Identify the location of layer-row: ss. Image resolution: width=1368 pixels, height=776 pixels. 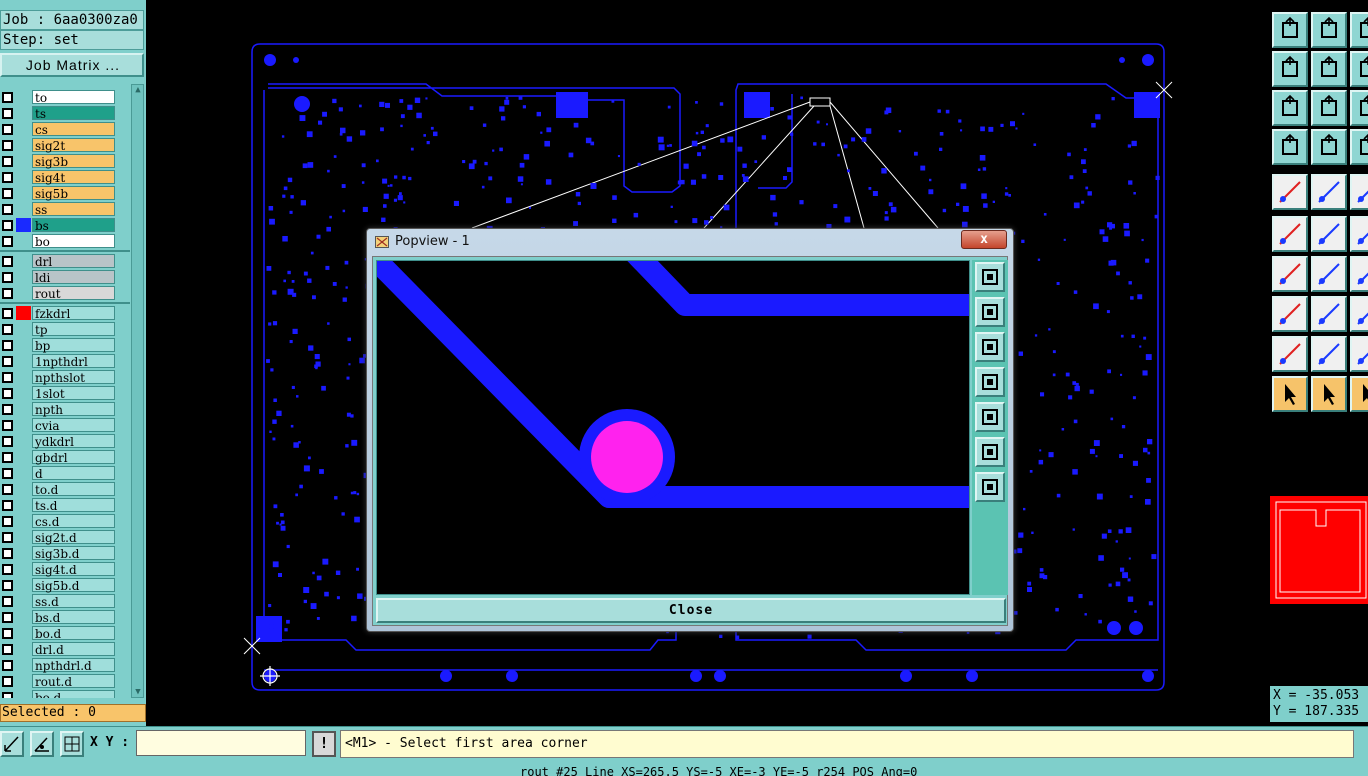
(65, 209).